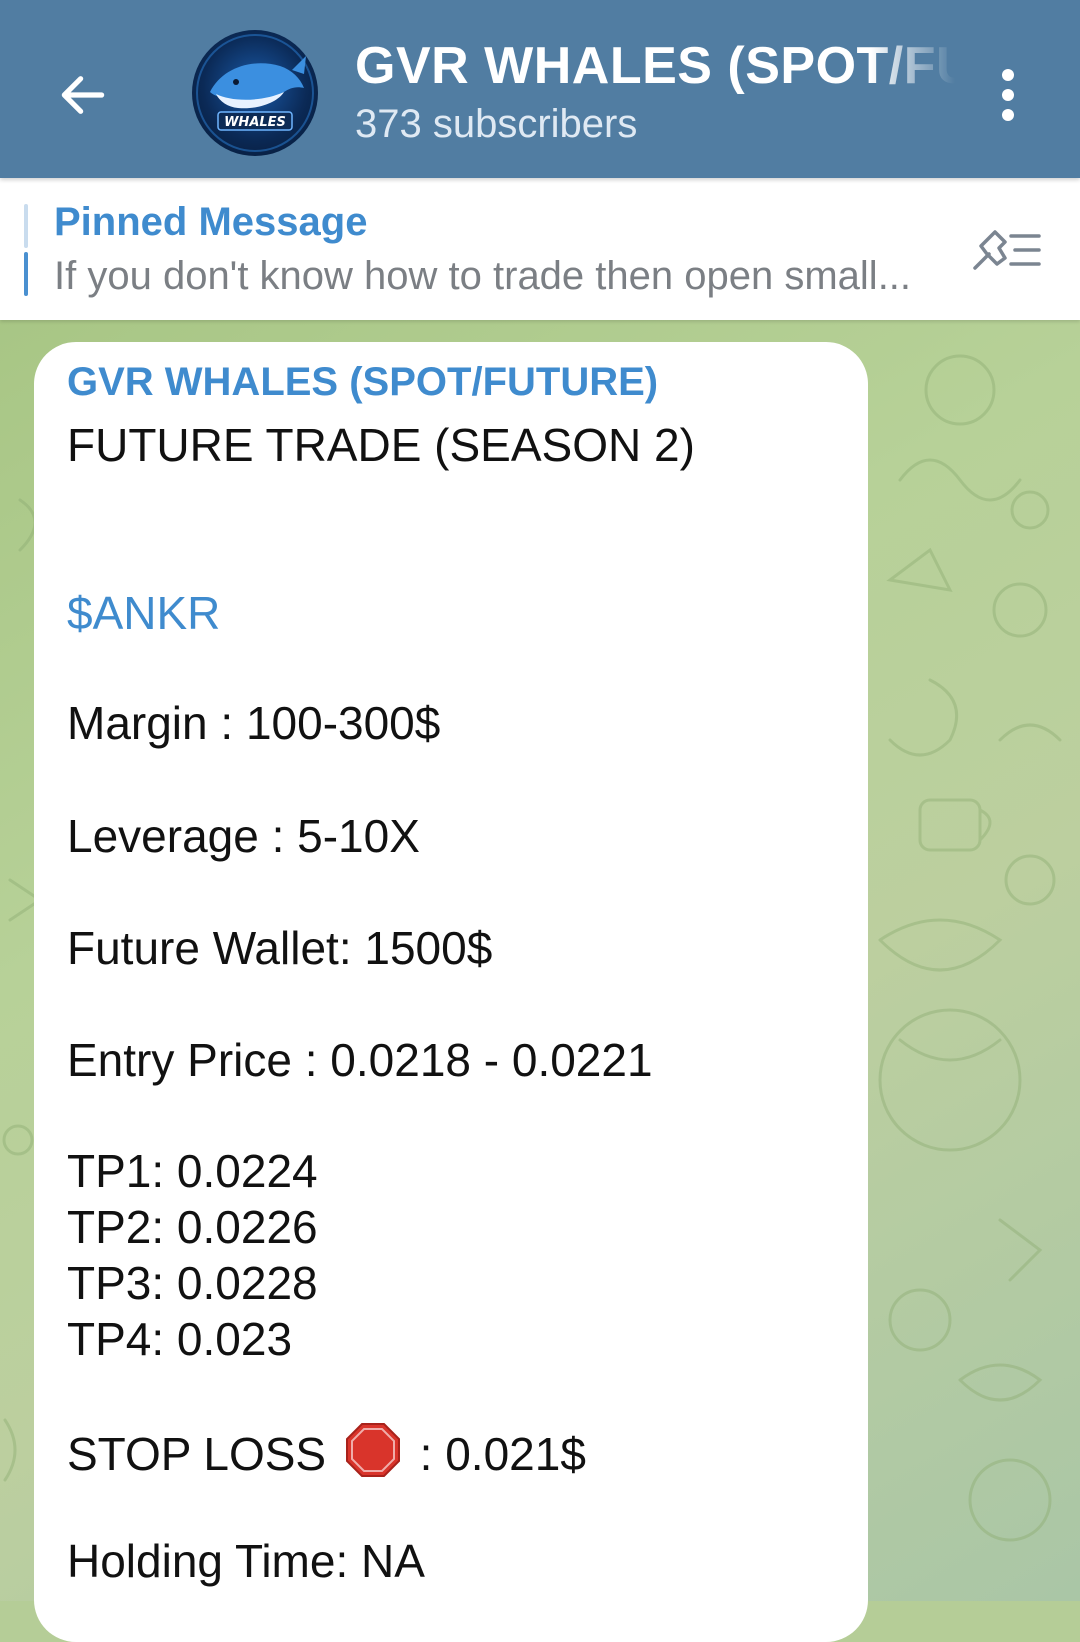 This screenshot has width=1080, height=1642. What do you see at coordinates (192, 1171) in the screenshot?
I see `tp1-line: TP1: 0.0224` at bounding box center [192, 1171].